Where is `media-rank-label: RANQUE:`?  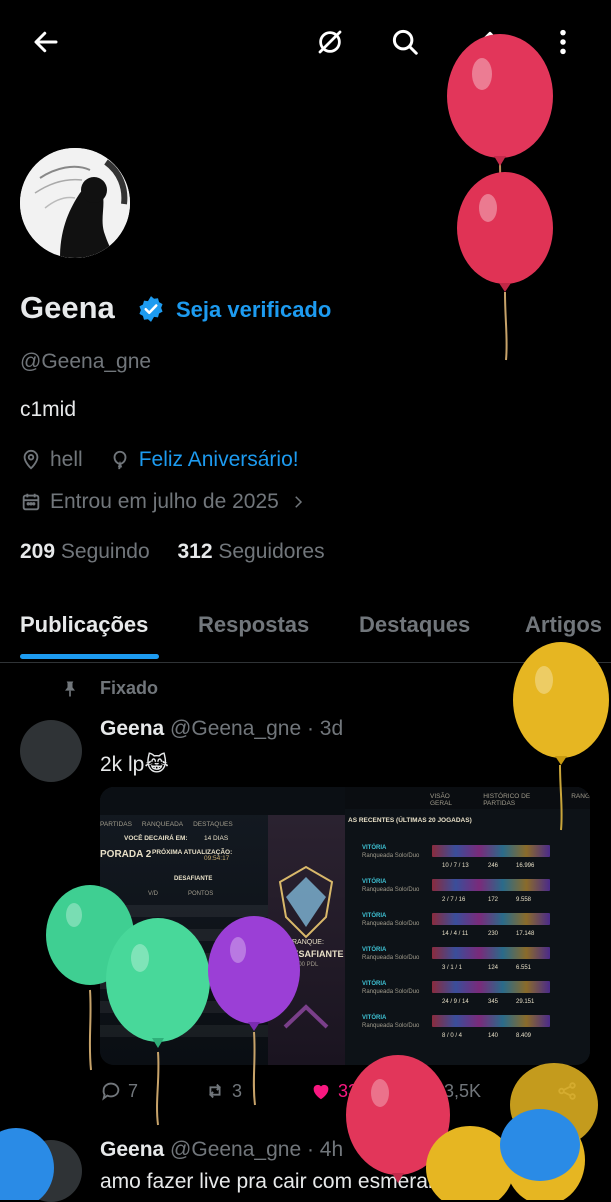
media-rank-label: RANQUE: is located at coordinates (308, 942).